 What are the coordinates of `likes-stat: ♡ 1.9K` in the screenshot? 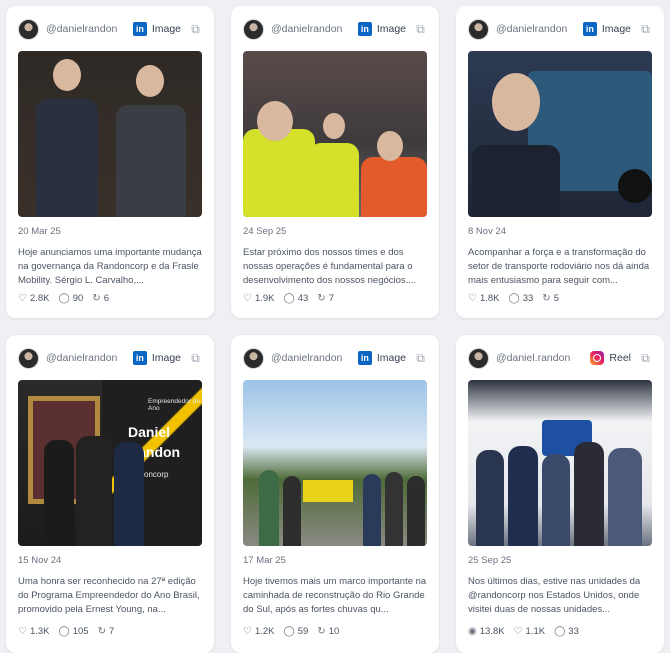 It's located at (259, 298).